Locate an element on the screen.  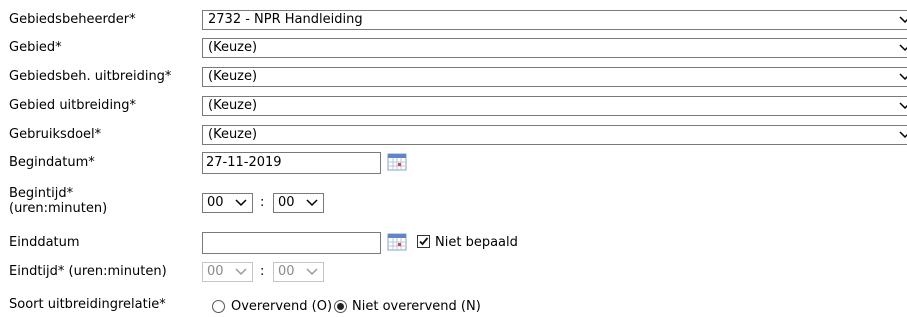
niet-bepaald-checkbox is located at coordinates (423, 241).